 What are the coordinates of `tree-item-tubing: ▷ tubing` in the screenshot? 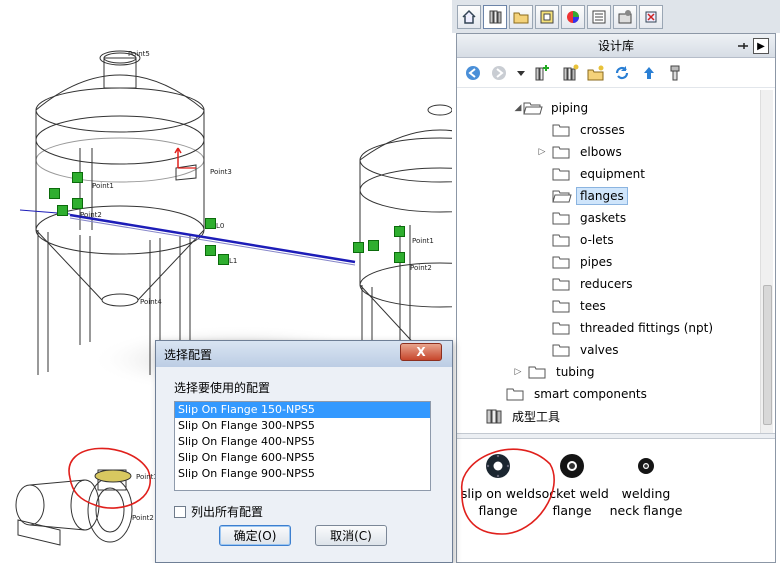 It's located at (555, 372).